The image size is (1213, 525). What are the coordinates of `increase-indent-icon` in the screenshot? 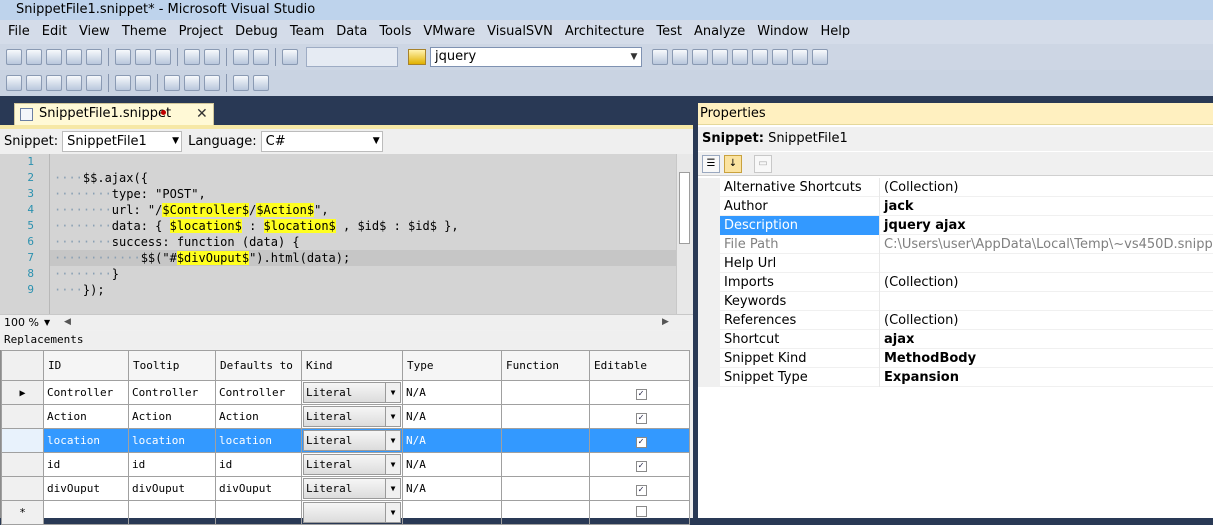 It's located at (192, 83).